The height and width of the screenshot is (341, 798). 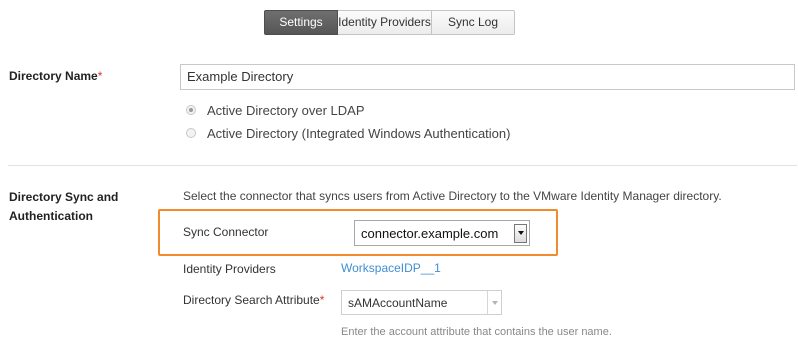 I want to click on sync-connector-select: connector.example.com, so click(x=442, y=233).